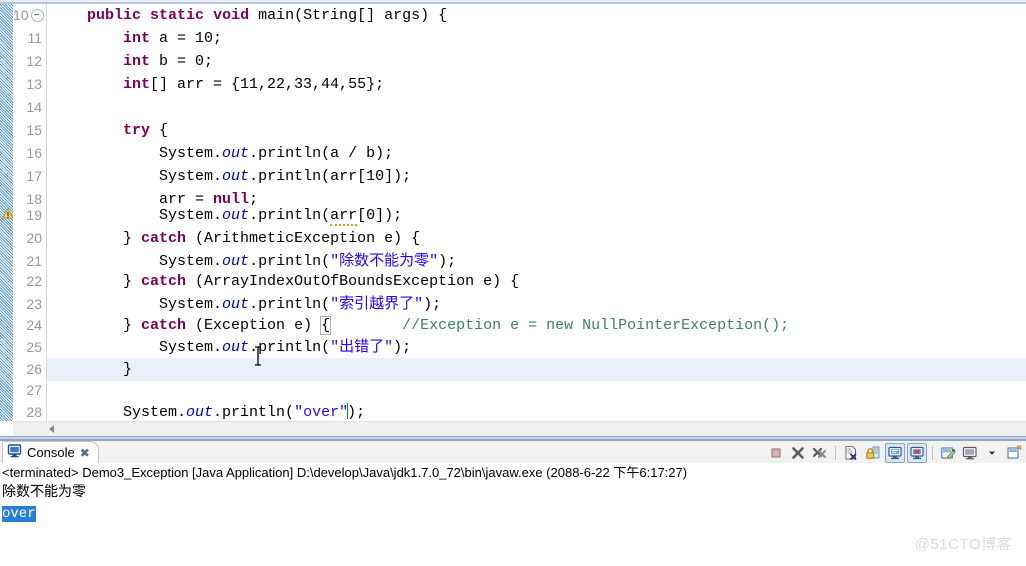 Image resolution: width=1026 pixels, height=566 pixels. What do you see at coordinates (377, 304) in the screenshot?
I see `token-string: "索引越界了"` at bounding box center [377, 304].